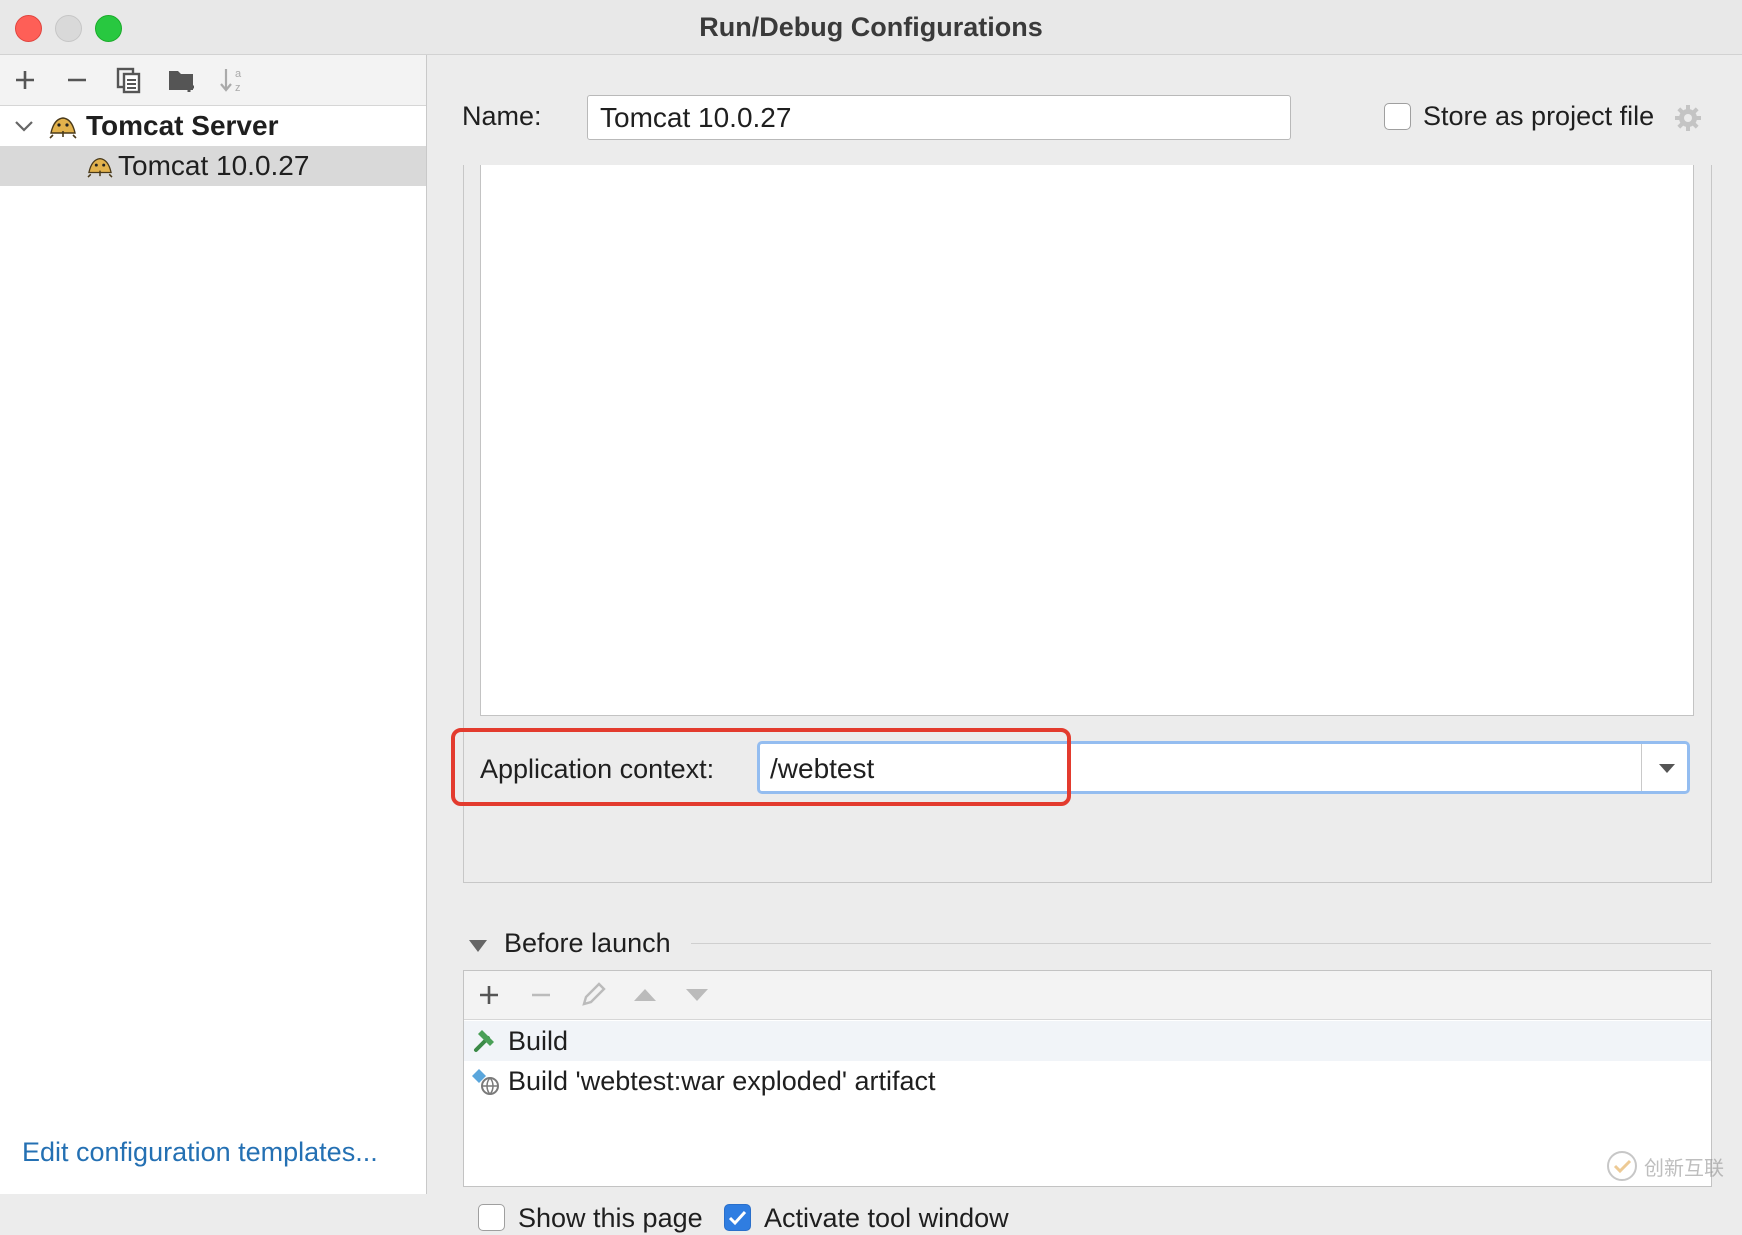 Image resolution: width=1742 pixels, height=1235 pixels. I want to click on before-launch-edit-button, so click(593, 995).